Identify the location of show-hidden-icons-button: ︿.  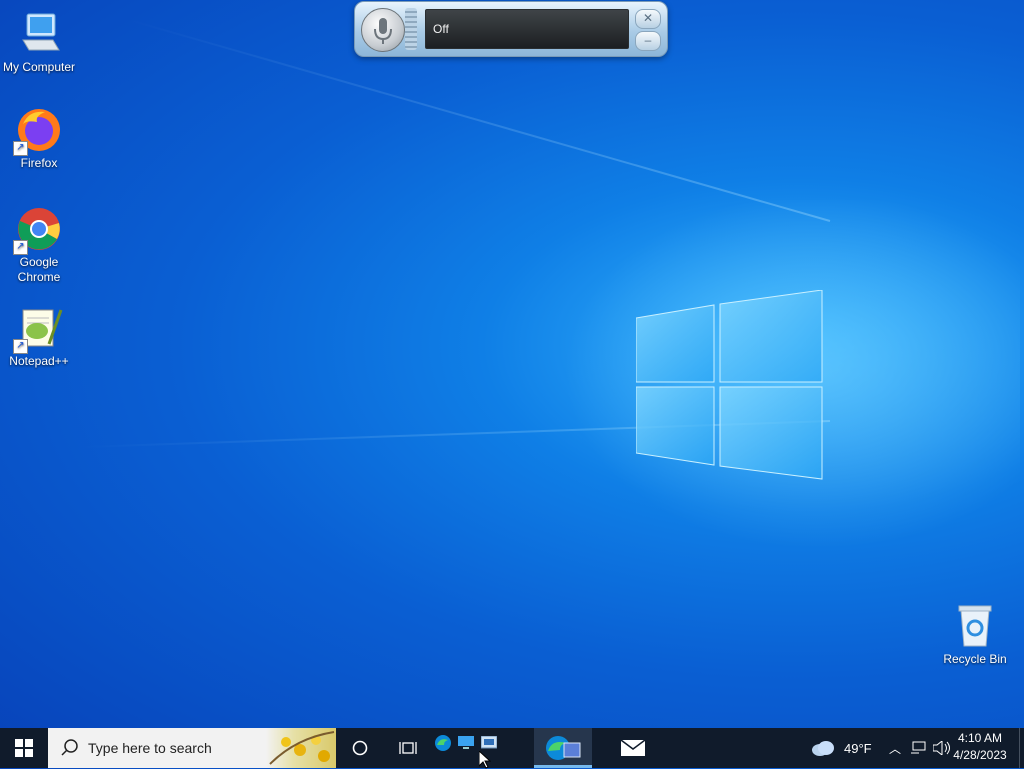
(895, 748).